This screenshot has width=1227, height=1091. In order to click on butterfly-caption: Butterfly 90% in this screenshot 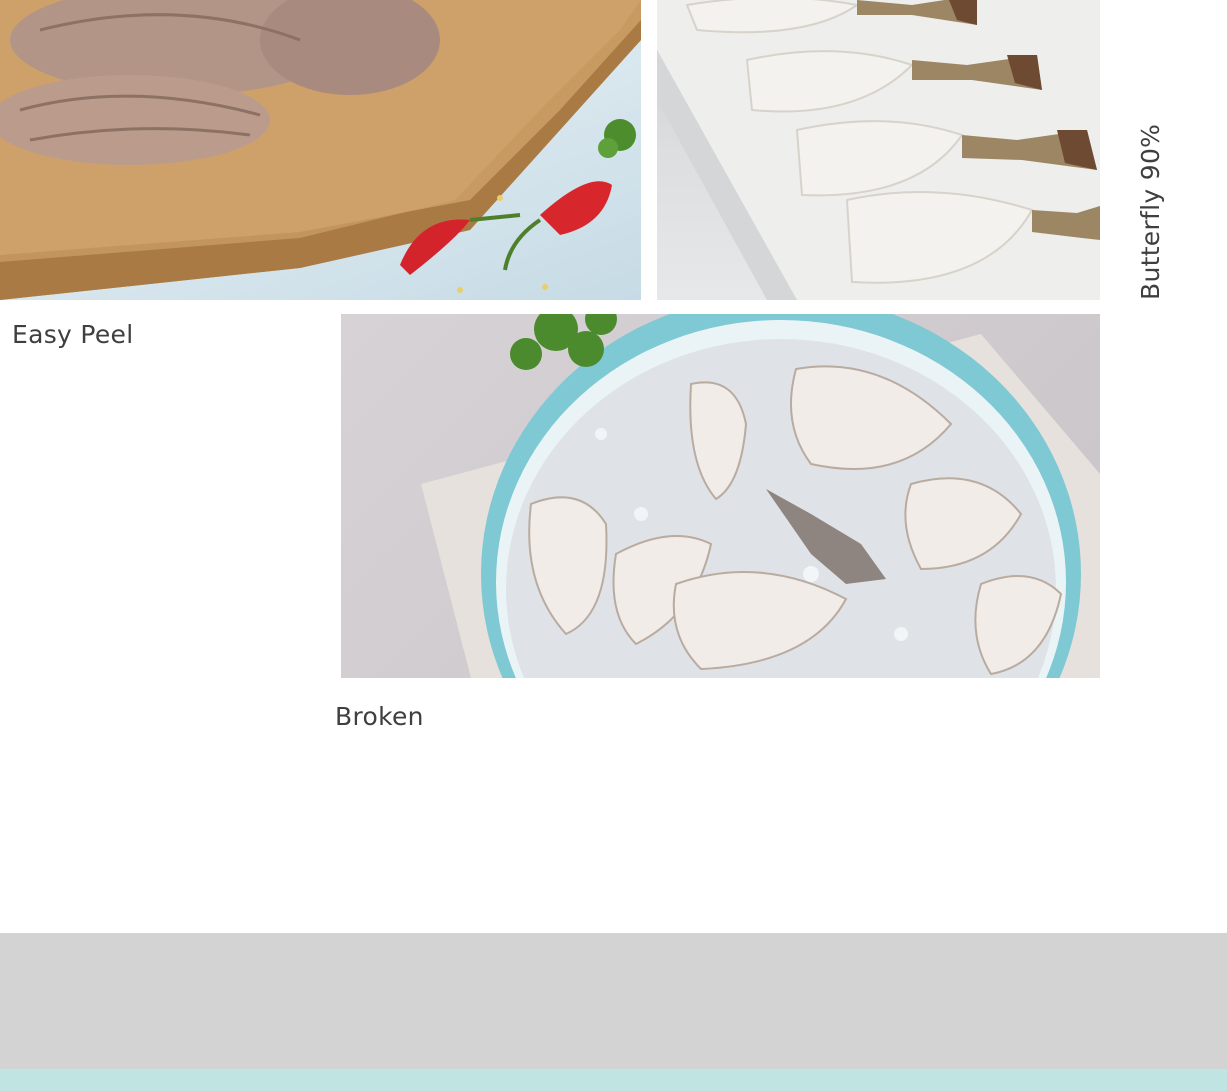, I will do `click(1150, 211)`.